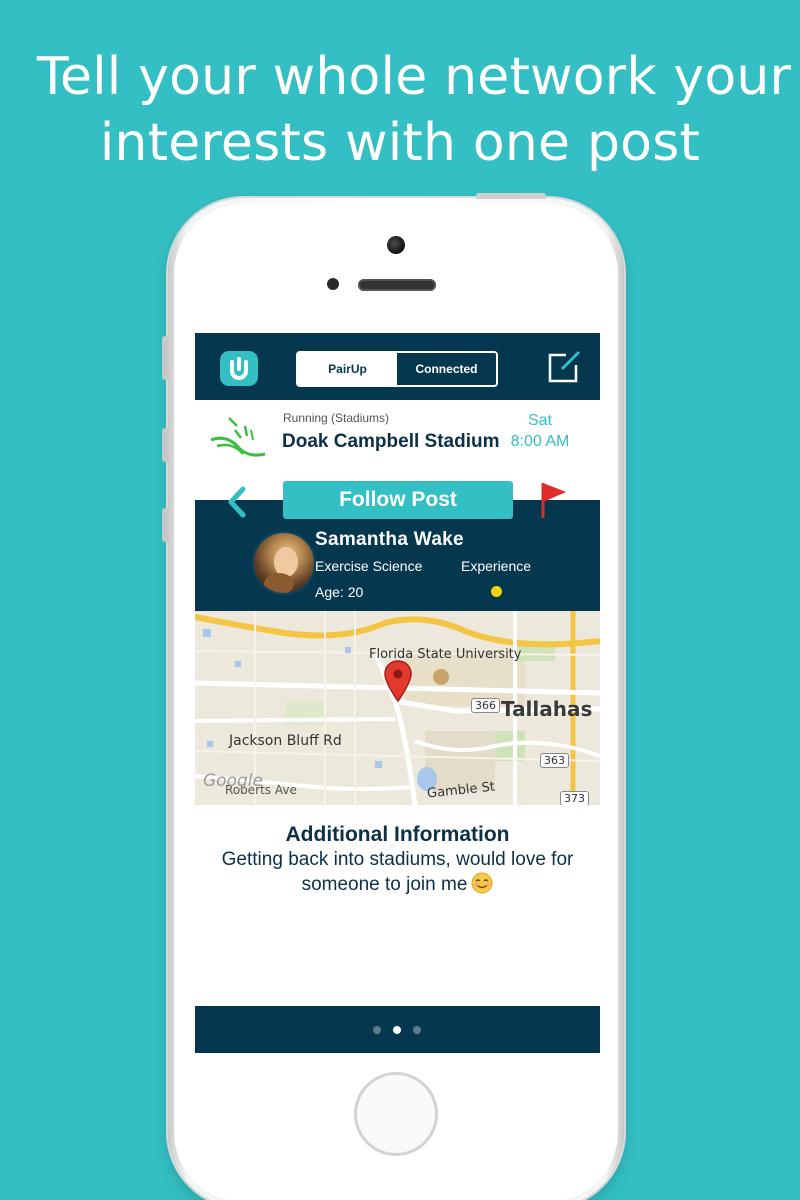 The height and width of the screenshot is (1200, 800). What do you see at coordinates (239, 368) in the screenshot?
I see `app-logo-icon` at bounding box center [239, 368].